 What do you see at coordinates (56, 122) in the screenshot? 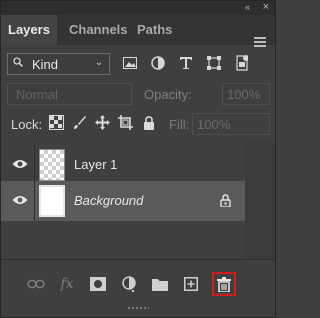
I see `lock-transparent-pixels-icon` at bounding box center [56, 122].